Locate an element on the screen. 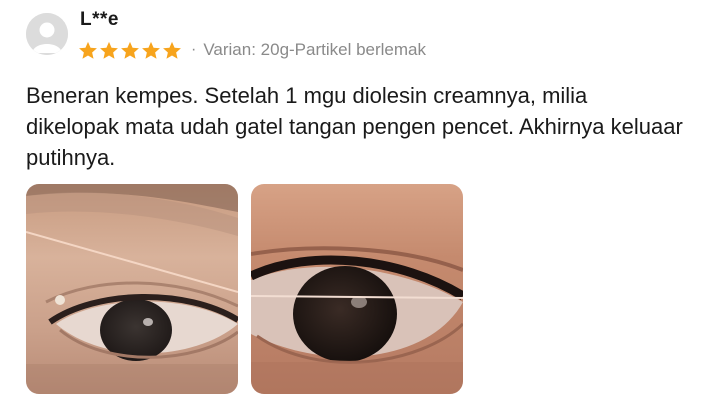  reviewer-name: L**e is located at coordinates (99, 19).